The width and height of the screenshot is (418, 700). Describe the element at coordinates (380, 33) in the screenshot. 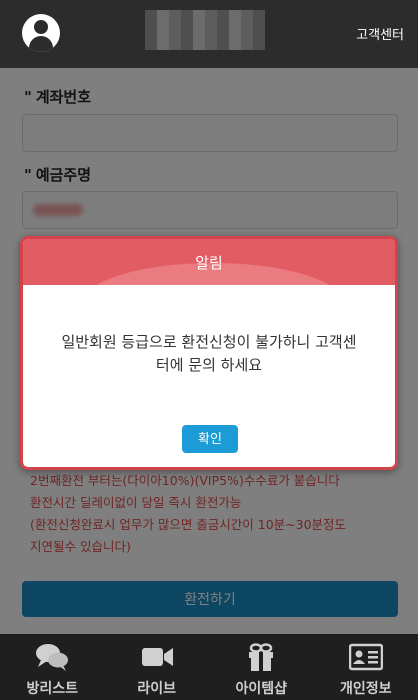

I see `customer-center-link: 고객센터` at that location.